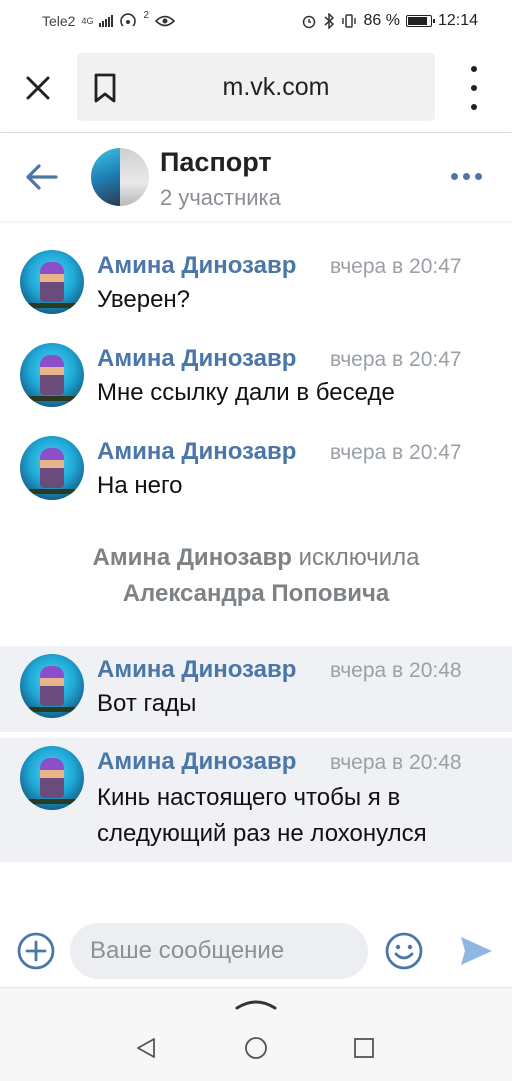 This screenshot has width=512, height=1081. Describe the element at coordinates (256, 286) in the screenshot. I see `message: Амина Динозавр вчера в 20:47 Уверен?` at that location.